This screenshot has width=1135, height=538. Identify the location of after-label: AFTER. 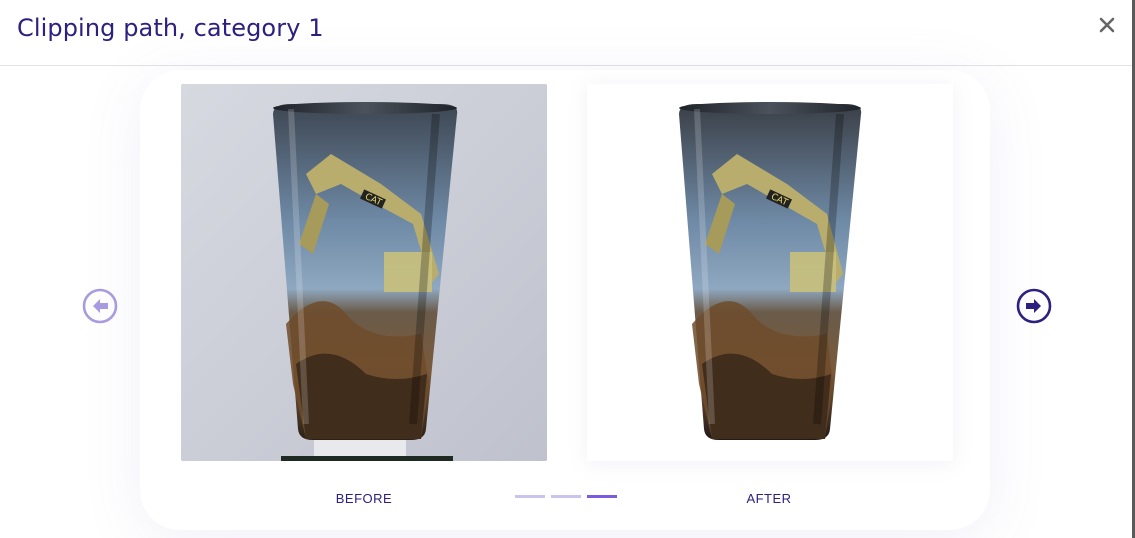
(769, 498).